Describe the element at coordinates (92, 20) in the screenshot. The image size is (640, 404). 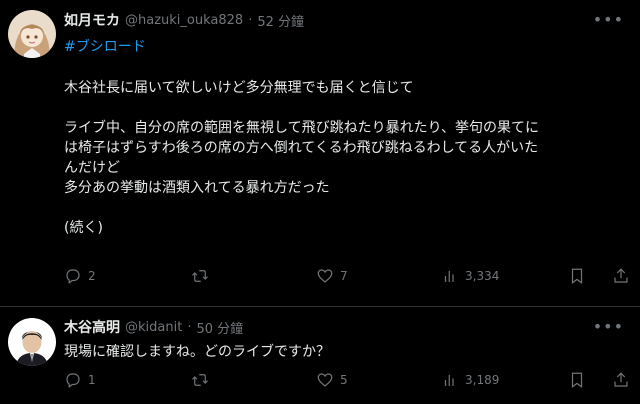
I see `author-name: 如月モカ` at that location.